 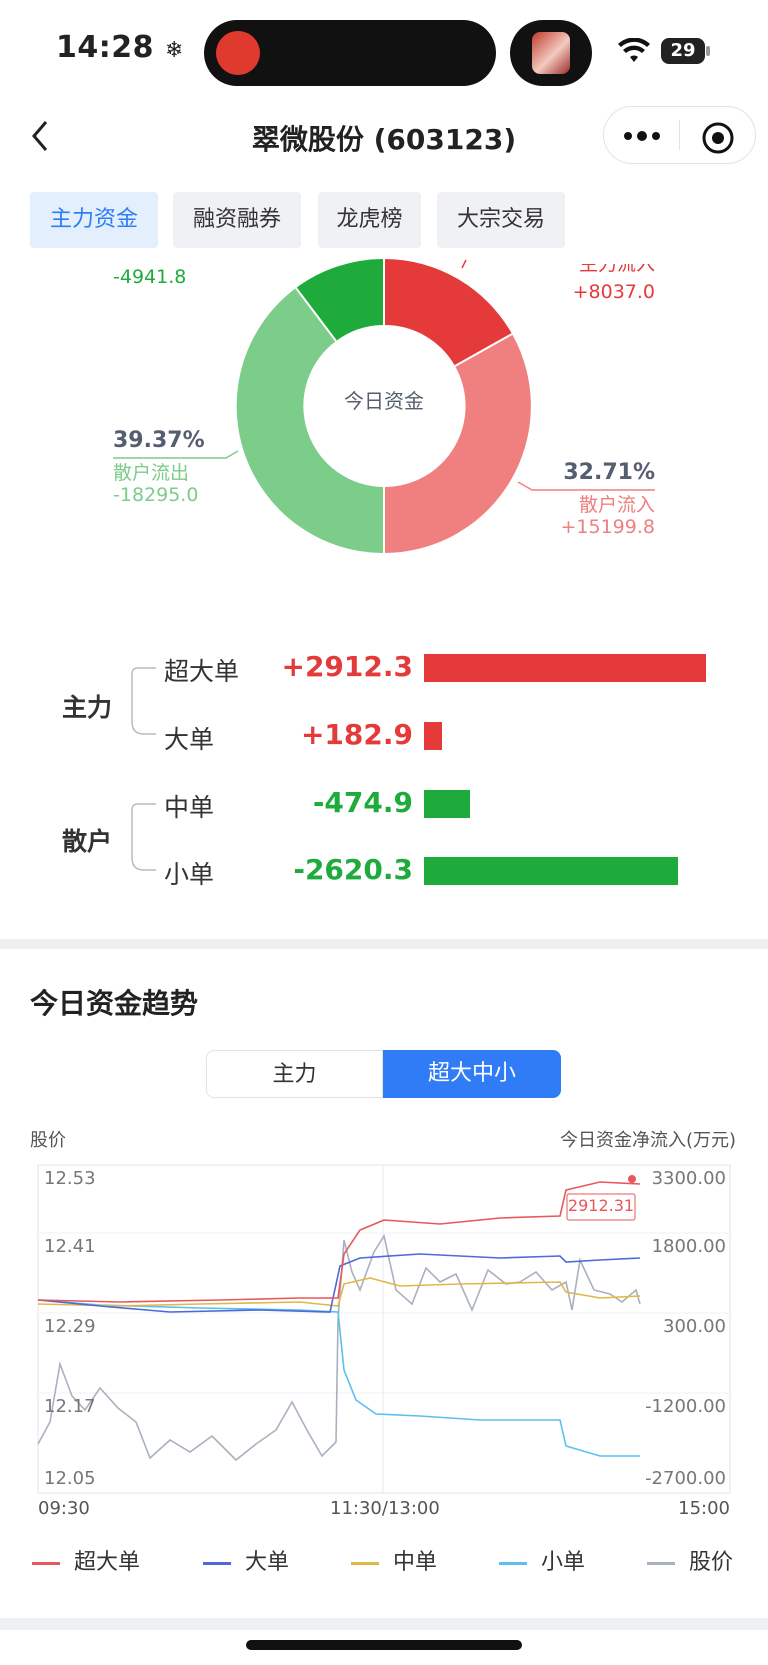 I want to click on flow-value-small: -2620.3, so click(x=353, y=869).